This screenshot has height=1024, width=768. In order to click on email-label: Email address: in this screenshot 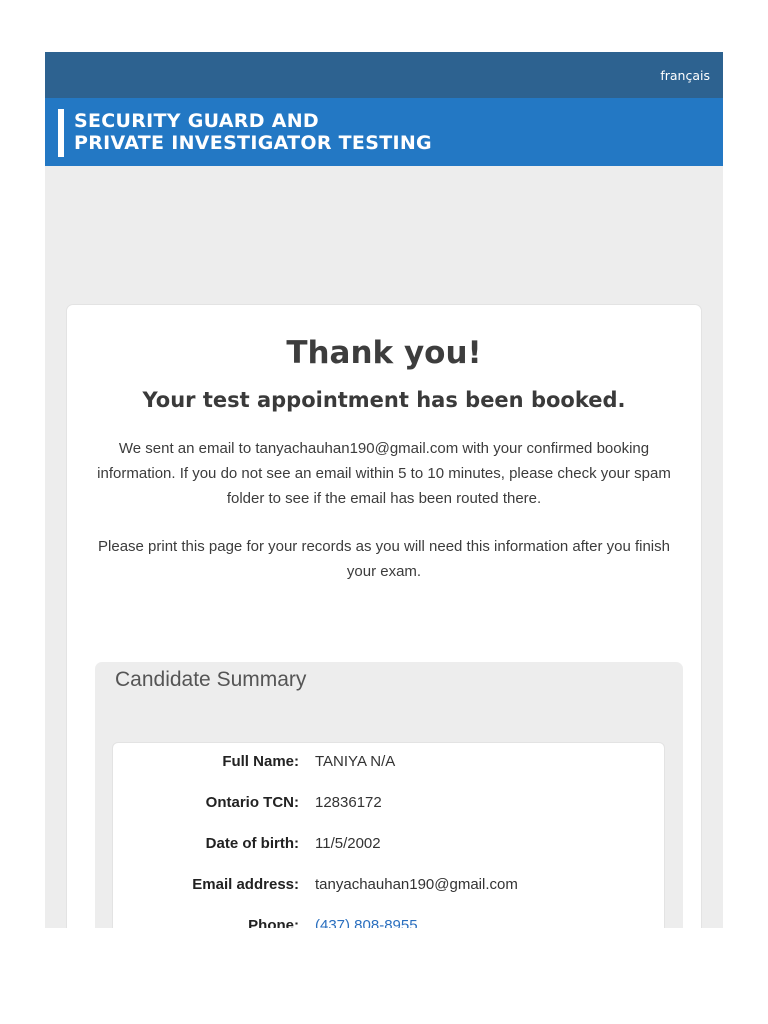, I will do `click(245, 884)`.